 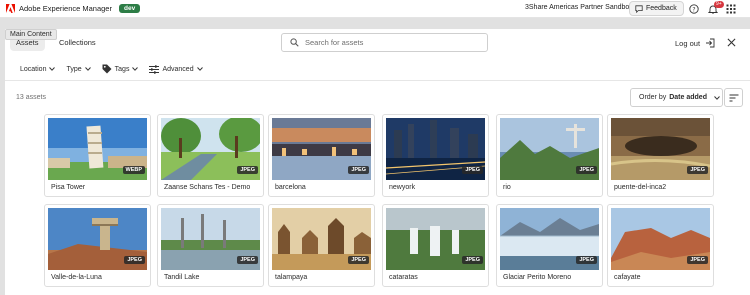 What do you see at coordinates (31, 97) in the screenshot?
I see `asset-count: 13 assets` at bounding box center [31, 97].